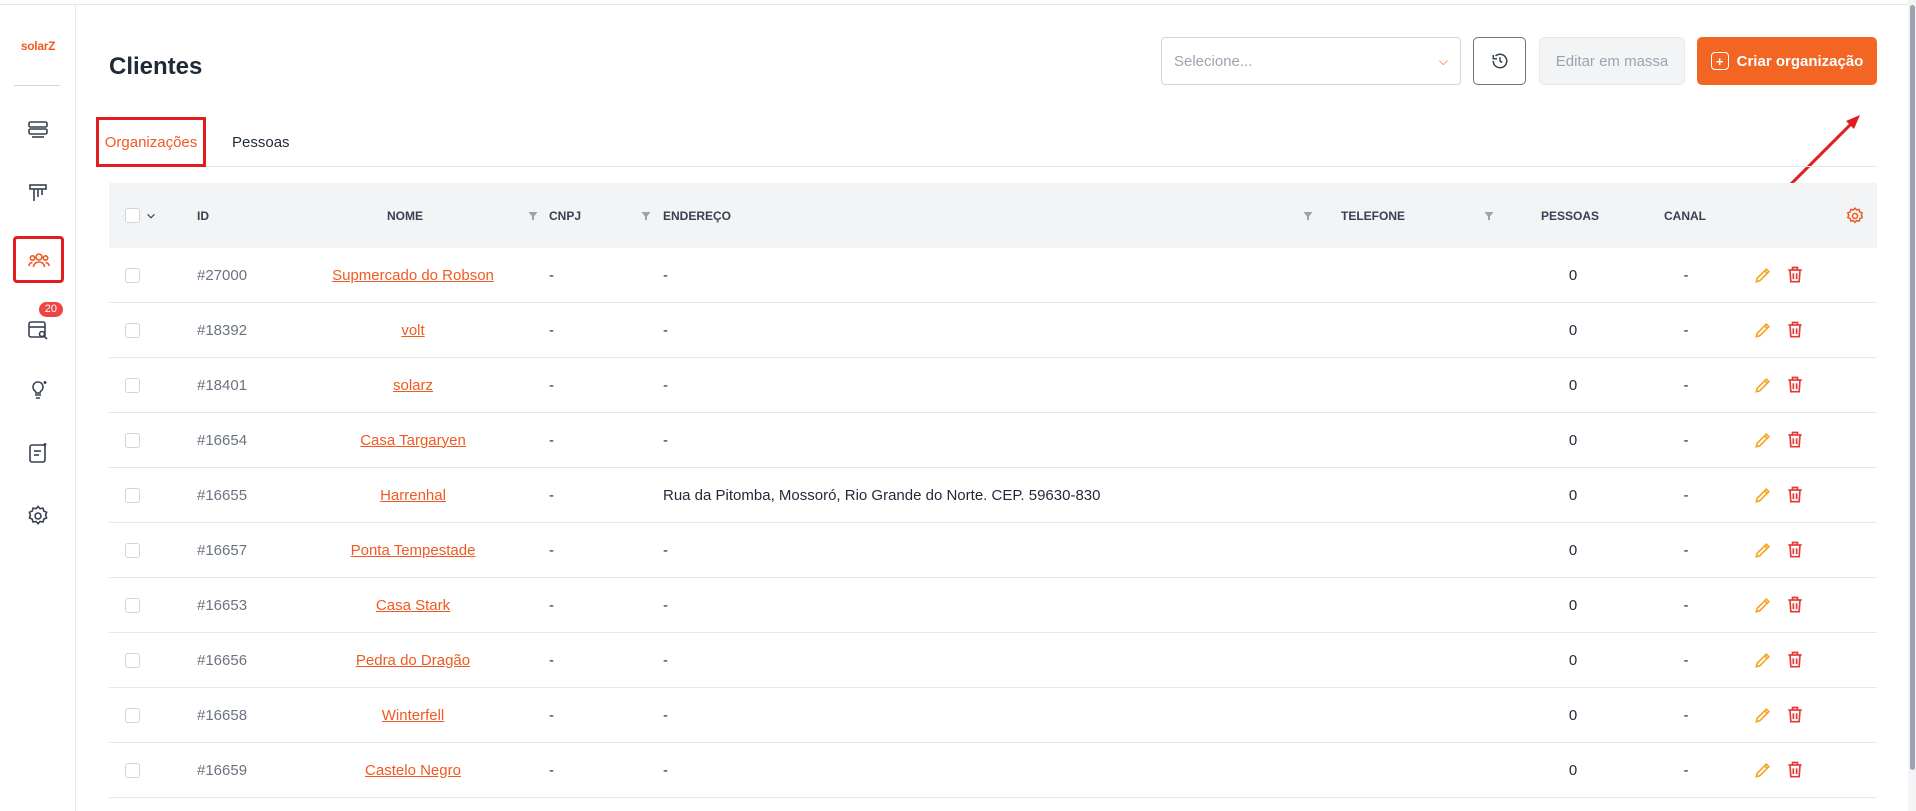 The width and height of the screenshot is (1916, 811). I want to click on cell-nome-link: Casa Targaryen, so click(413, 440).